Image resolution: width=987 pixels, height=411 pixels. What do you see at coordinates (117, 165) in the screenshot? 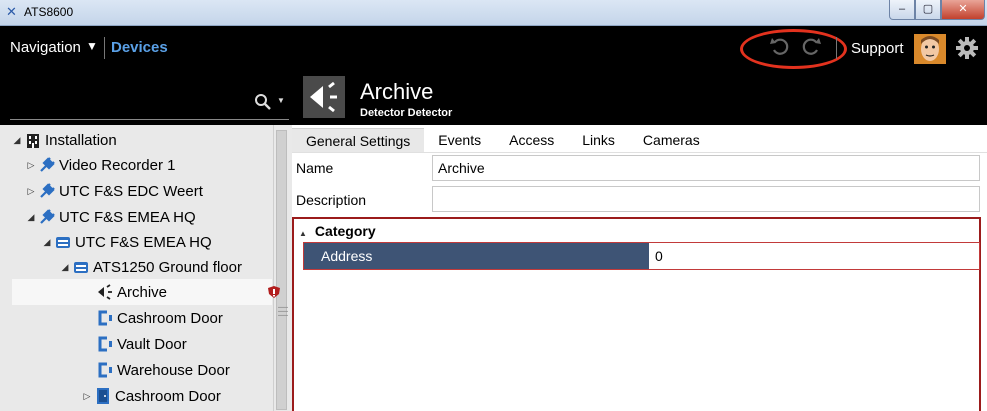
I see `tree-item-label: Video Recorder 1` at bounding box center [117, 165].